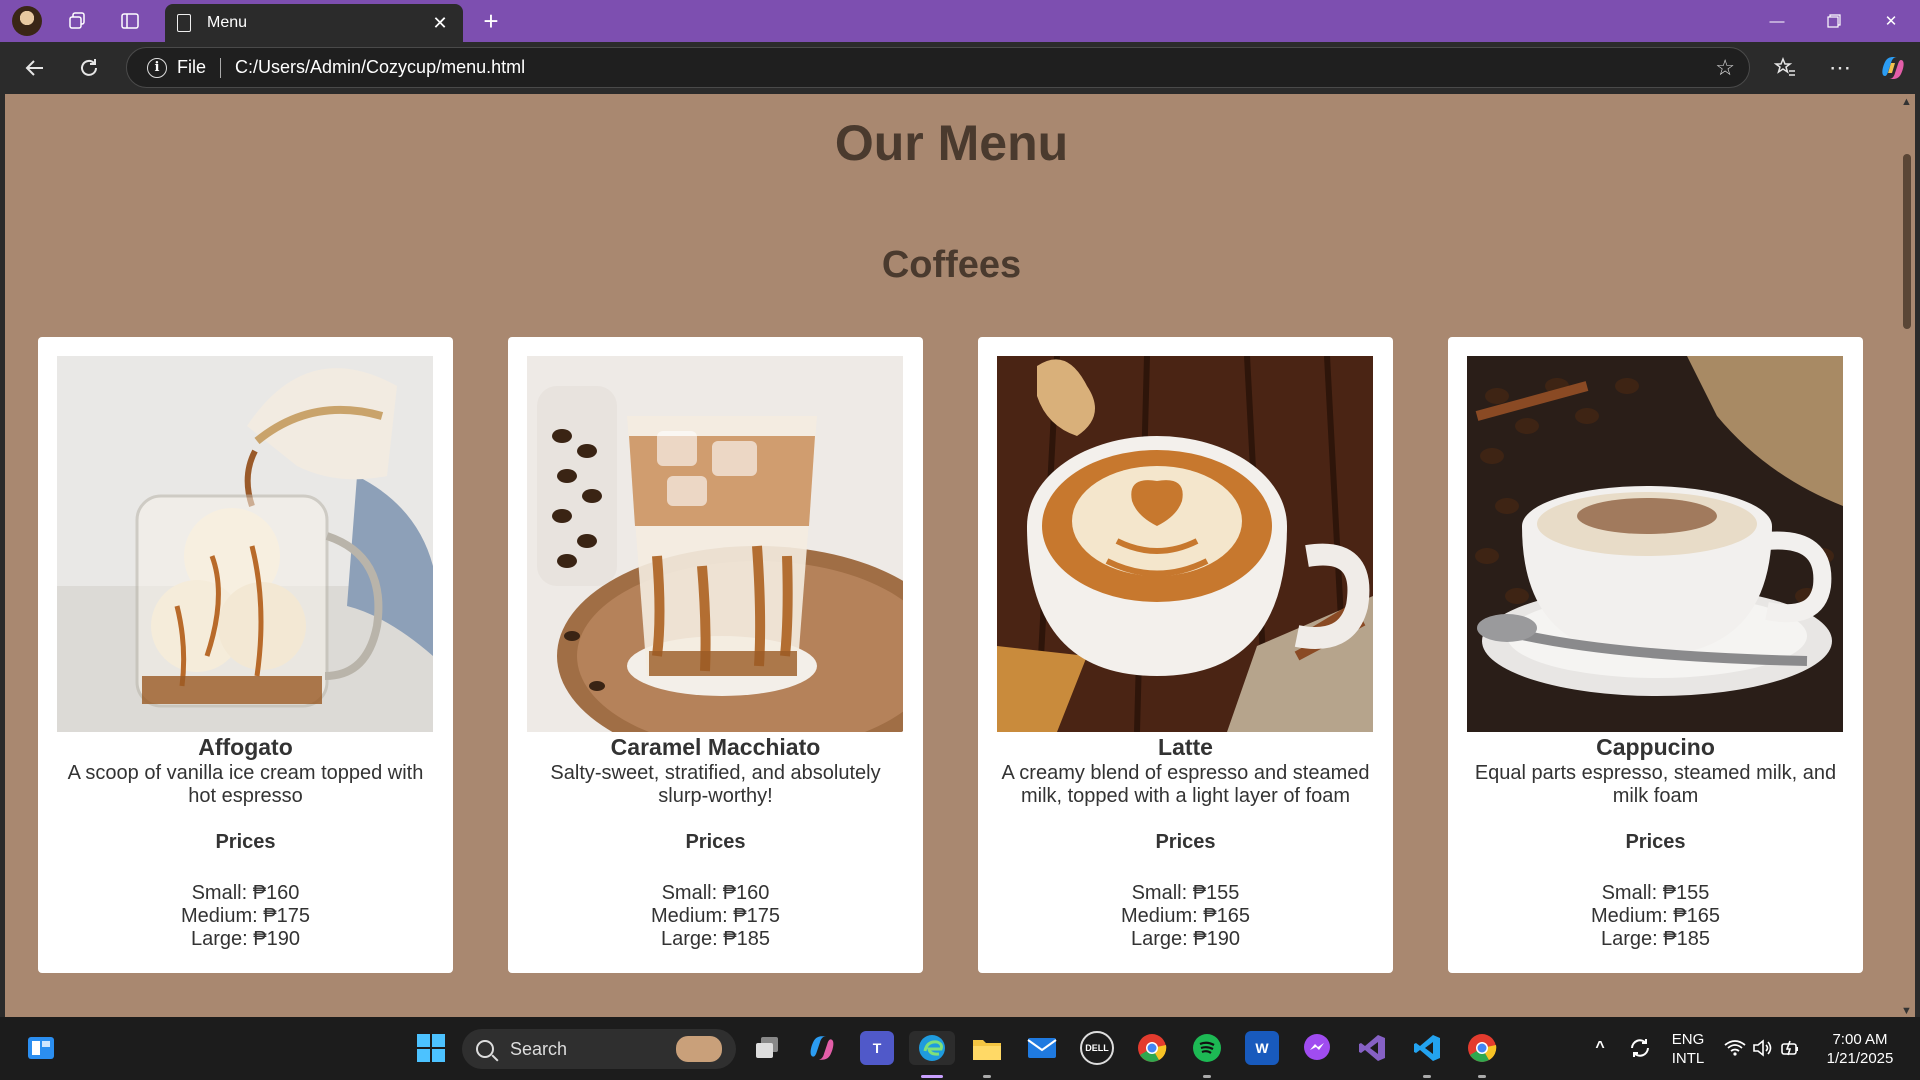  What do you see at coordinates (130, 21) in the screenshot?
I see `vertical-tabs-icon` at bounding box center [130, 21].